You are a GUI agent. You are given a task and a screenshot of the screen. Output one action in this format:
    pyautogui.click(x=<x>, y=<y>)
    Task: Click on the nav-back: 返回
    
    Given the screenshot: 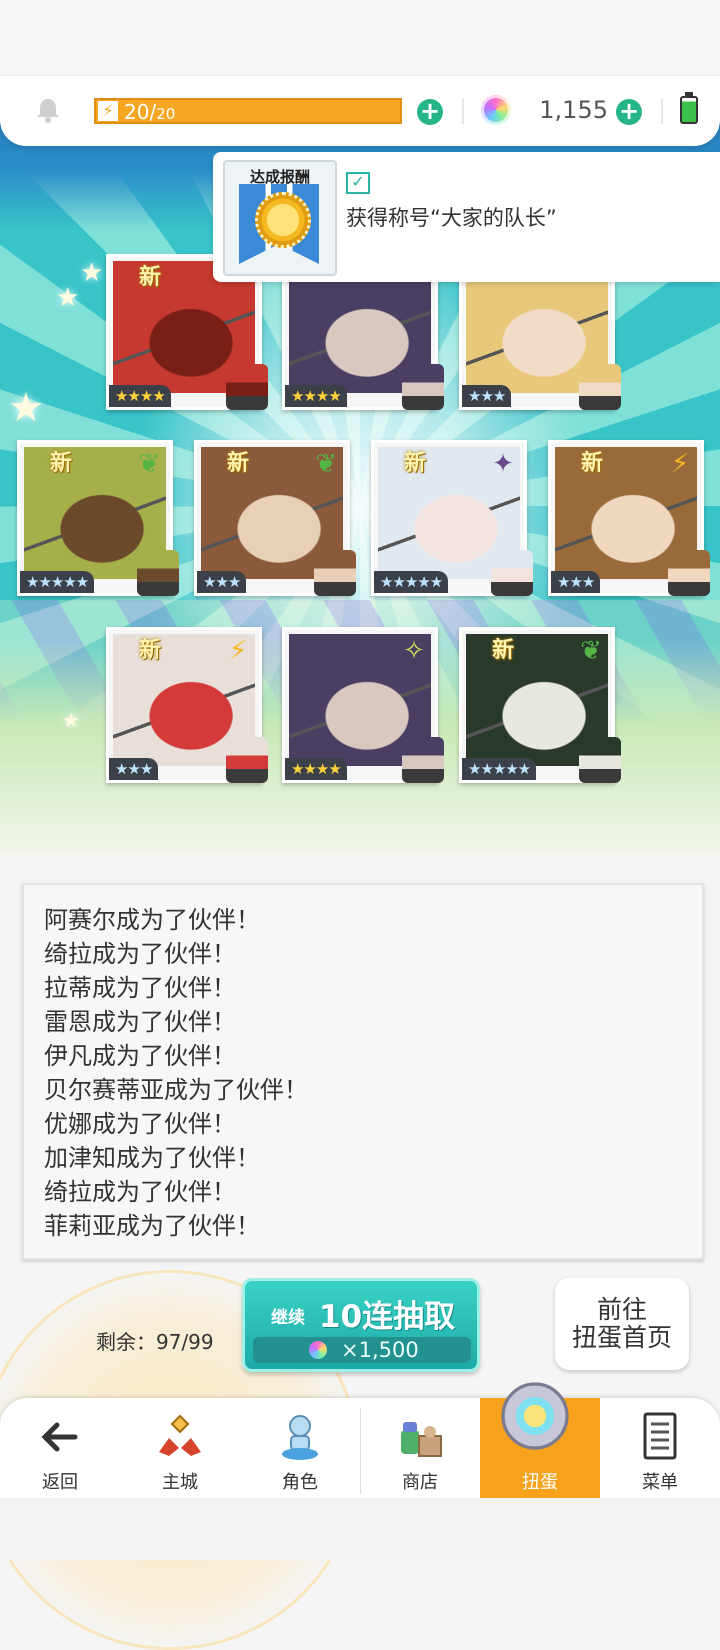 What is the action you would take?
    pyautogui.click(x=60, y=1448)
    